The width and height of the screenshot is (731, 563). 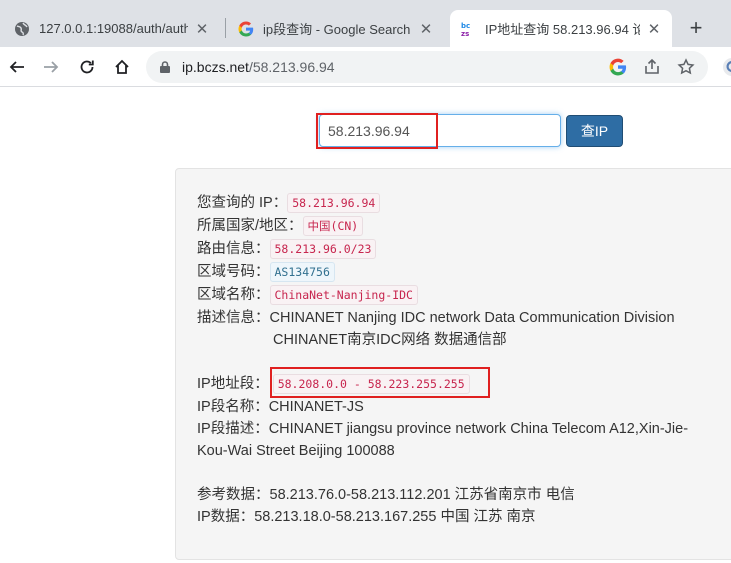 What do you see at coordinates (233, 407) in the screenshot?
I see `result-label: IP段名称：` at bounding box center [233, 407].